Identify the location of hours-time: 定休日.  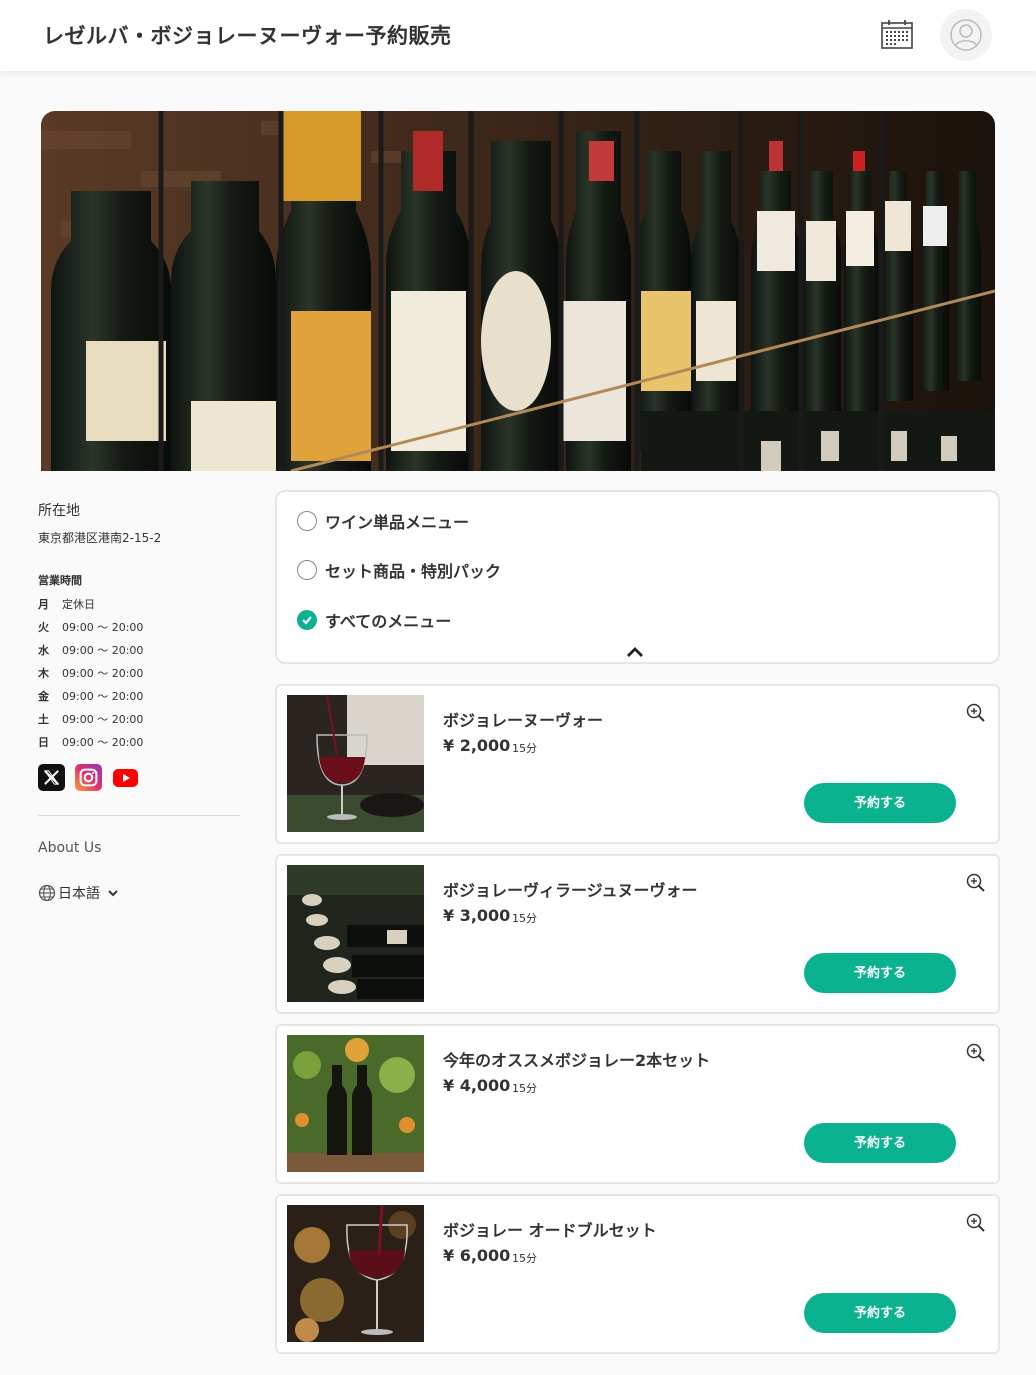
(78, 604).